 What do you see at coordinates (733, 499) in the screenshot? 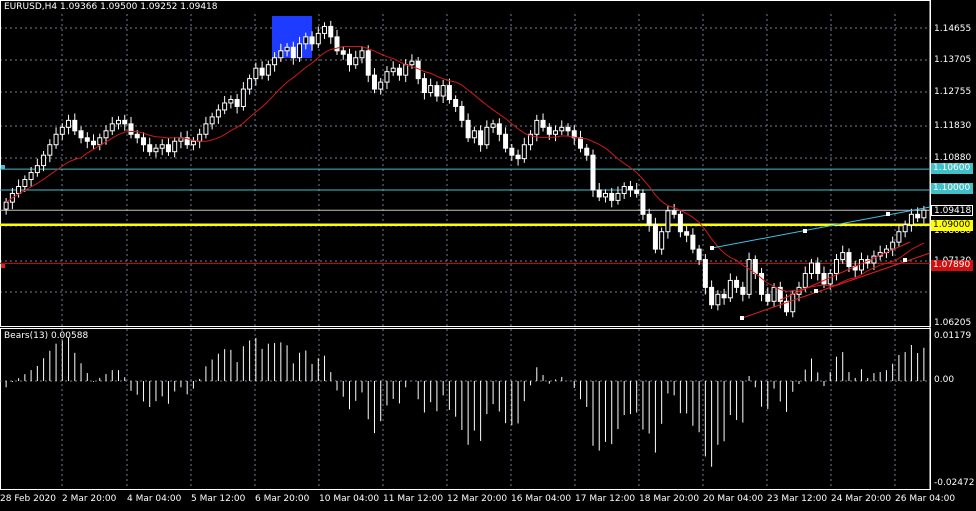
I see `time-axis-label: 20 Mar 04:00` at bounding box center [733, 499].